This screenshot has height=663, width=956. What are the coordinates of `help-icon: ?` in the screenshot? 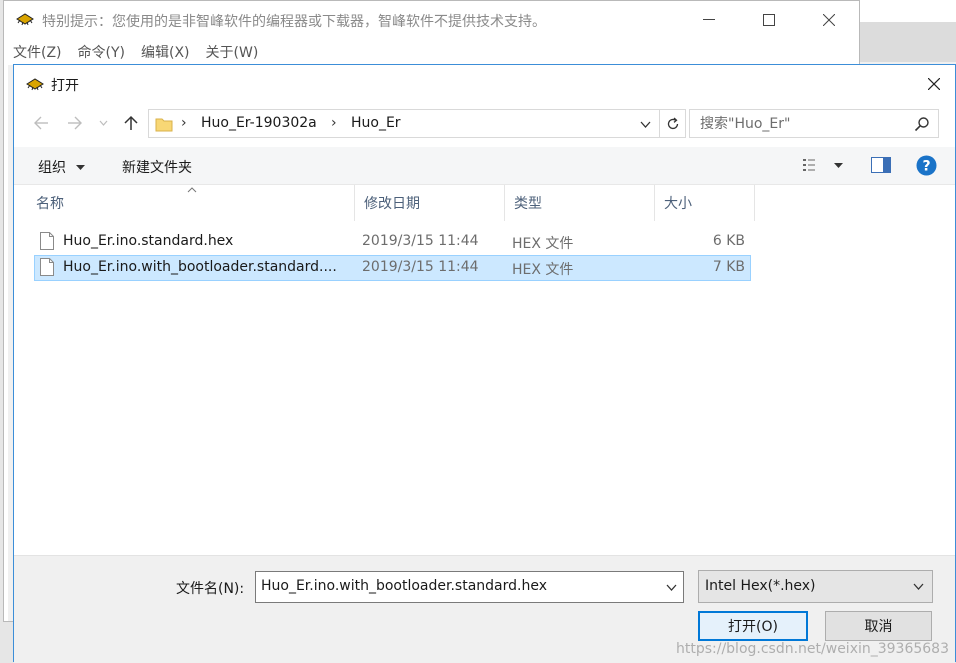 It's located at (926, 165).